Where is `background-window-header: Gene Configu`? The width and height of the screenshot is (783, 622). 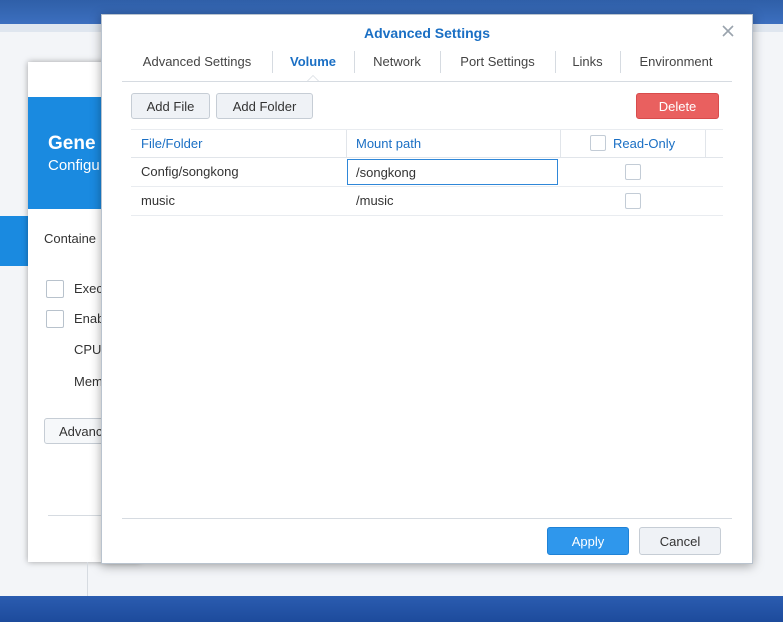 background-window-header: Gene Configu is located at coordinates (68, 153).